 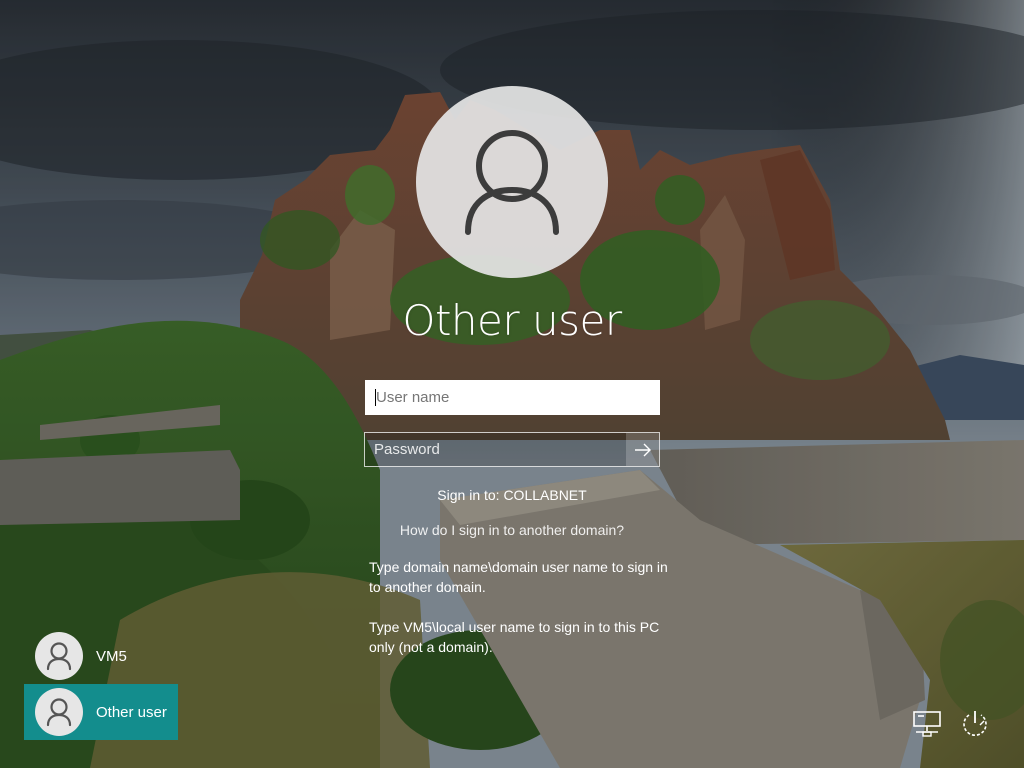 I want to click on network-button, so click(x=927, y=723).